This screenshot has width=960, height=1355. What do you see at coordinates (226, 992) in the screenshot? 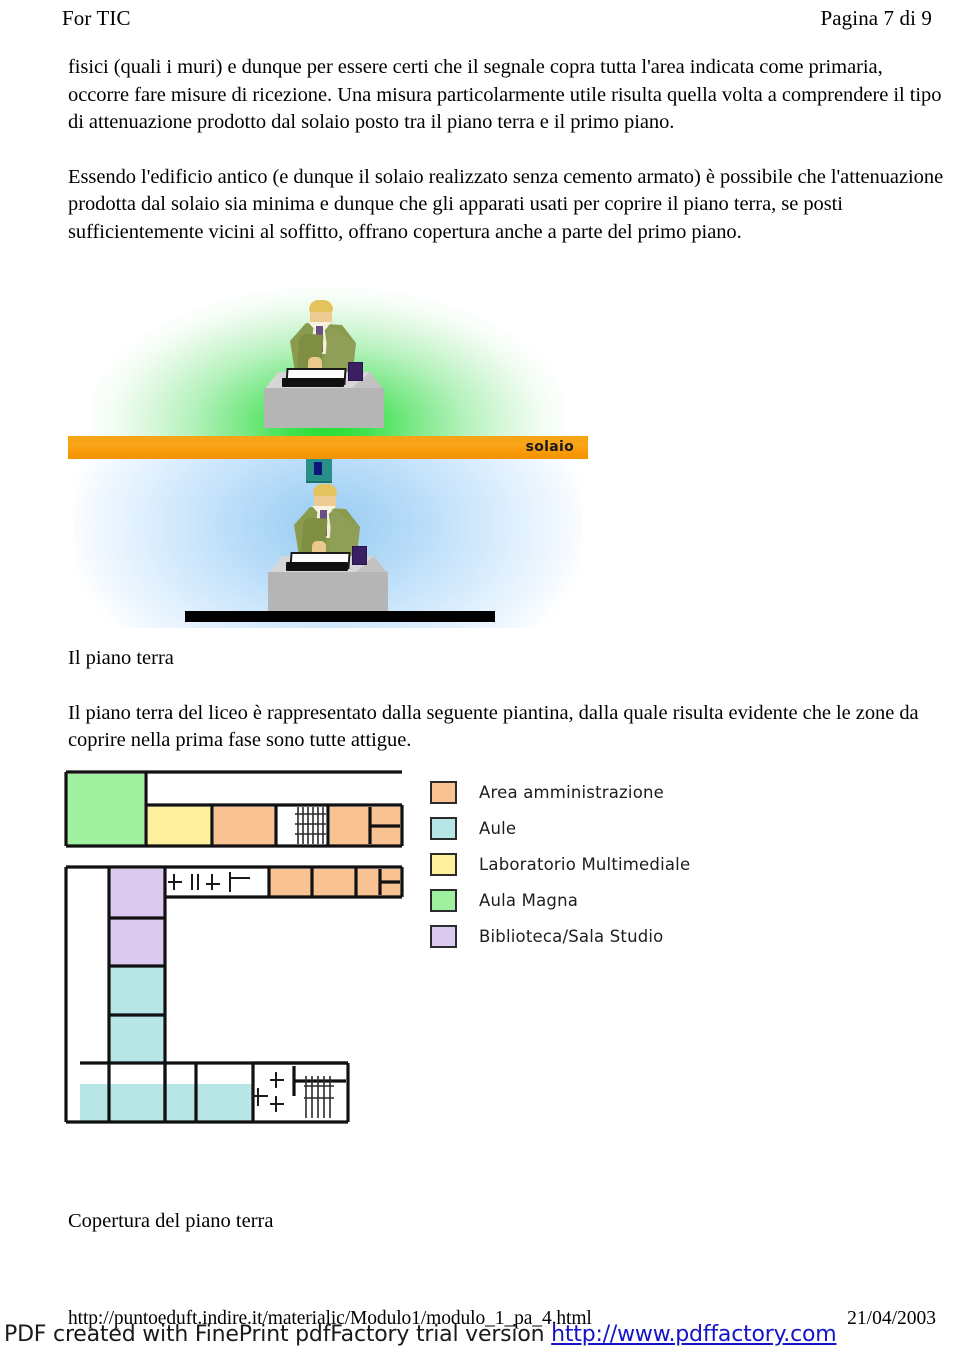
I see `floor-plan-fixtures` at bounding box center [226, 992].